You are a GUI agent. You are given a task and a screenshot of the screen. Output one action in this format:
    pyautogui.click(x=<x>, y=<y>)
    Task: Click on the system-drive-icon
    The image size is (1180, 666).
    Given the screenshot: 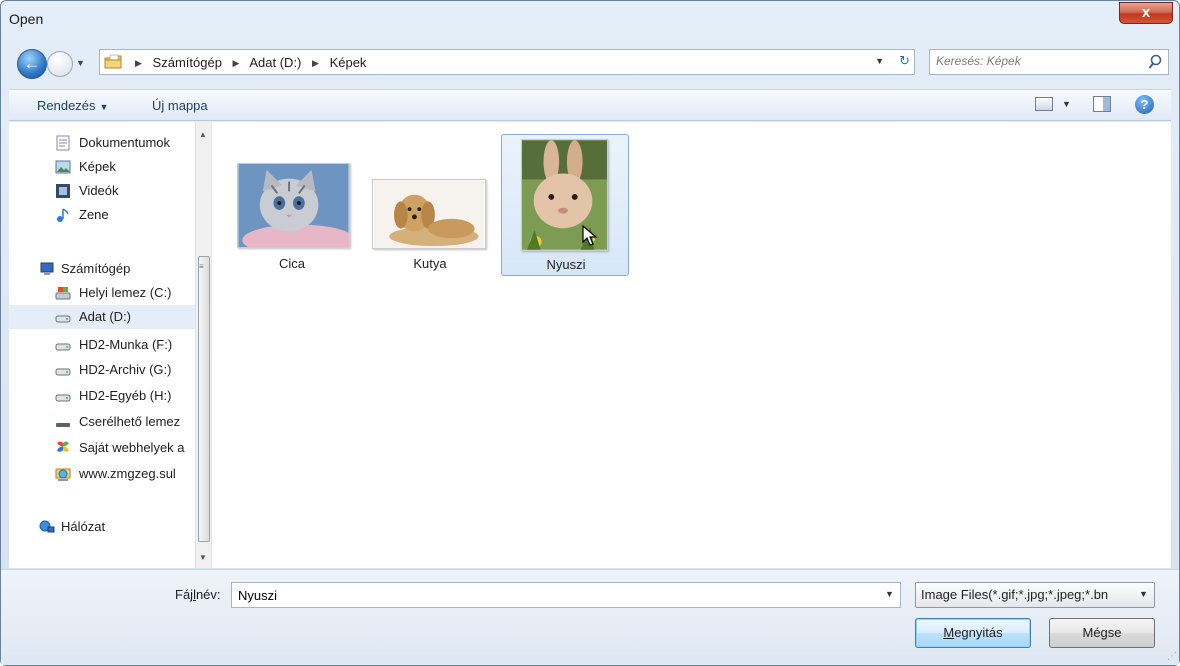 What is the action you would take?
    pyautogui.click(x=63, y=293)
    